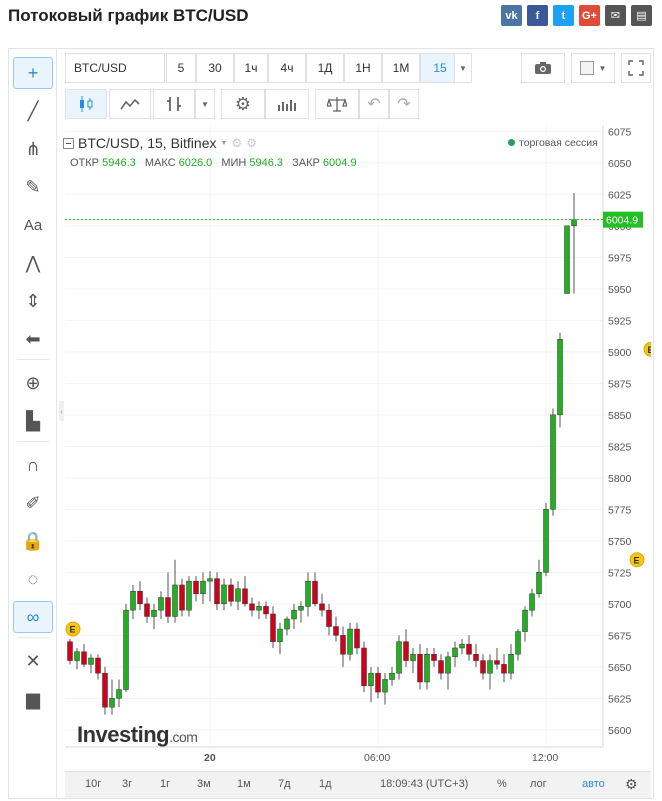 Image resolution: width=662 pixels, height=801 pixels. What do you see at coordinates (127, 784) in the screenshot?
I see `range-button-2: 3г` at bounding box center [127, 784].